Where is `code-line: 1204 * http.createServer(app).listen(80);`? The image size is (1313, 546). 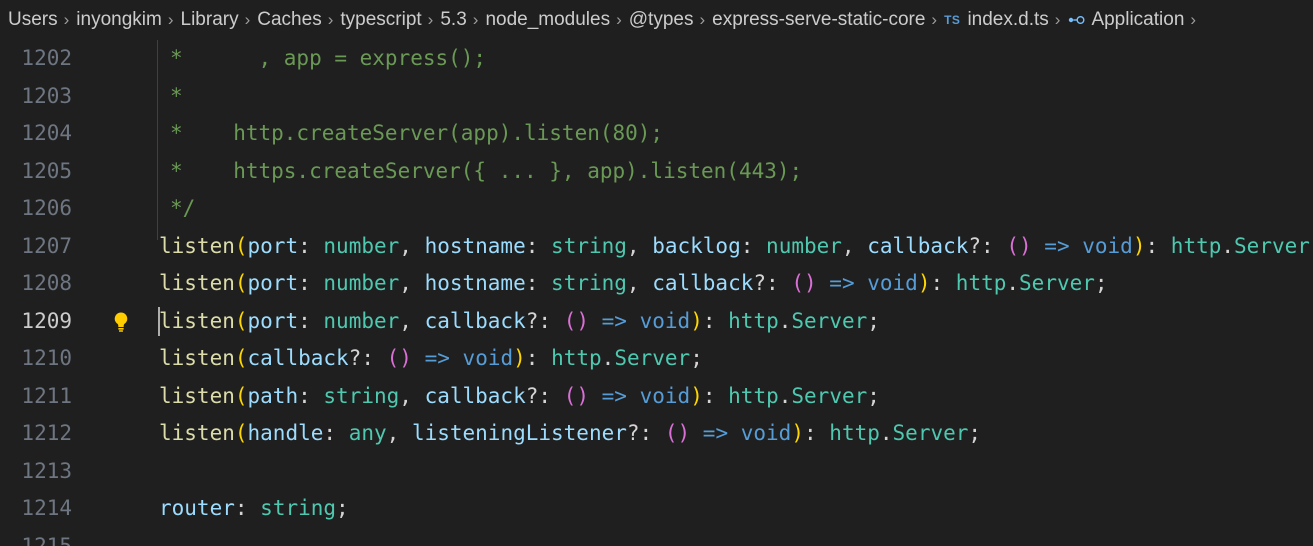 code-line: 1204 * http.createServer(app).listen(80); is located at coordinates (656, 134).